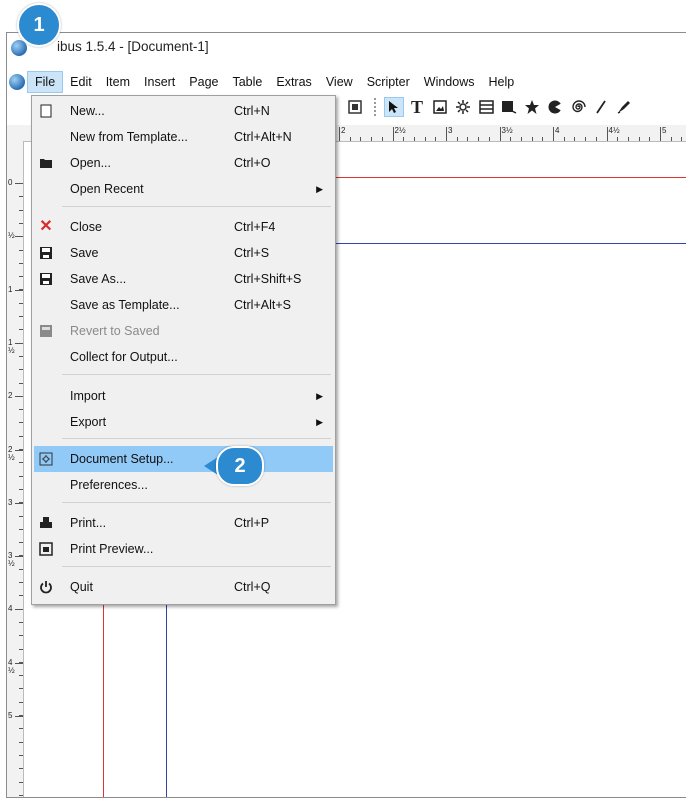 This screenshot has width=686, height=800. What do you see at coordinates (45, 82) in the screenshot?
I see `menu-file: File` at bounding box center [45, 82].